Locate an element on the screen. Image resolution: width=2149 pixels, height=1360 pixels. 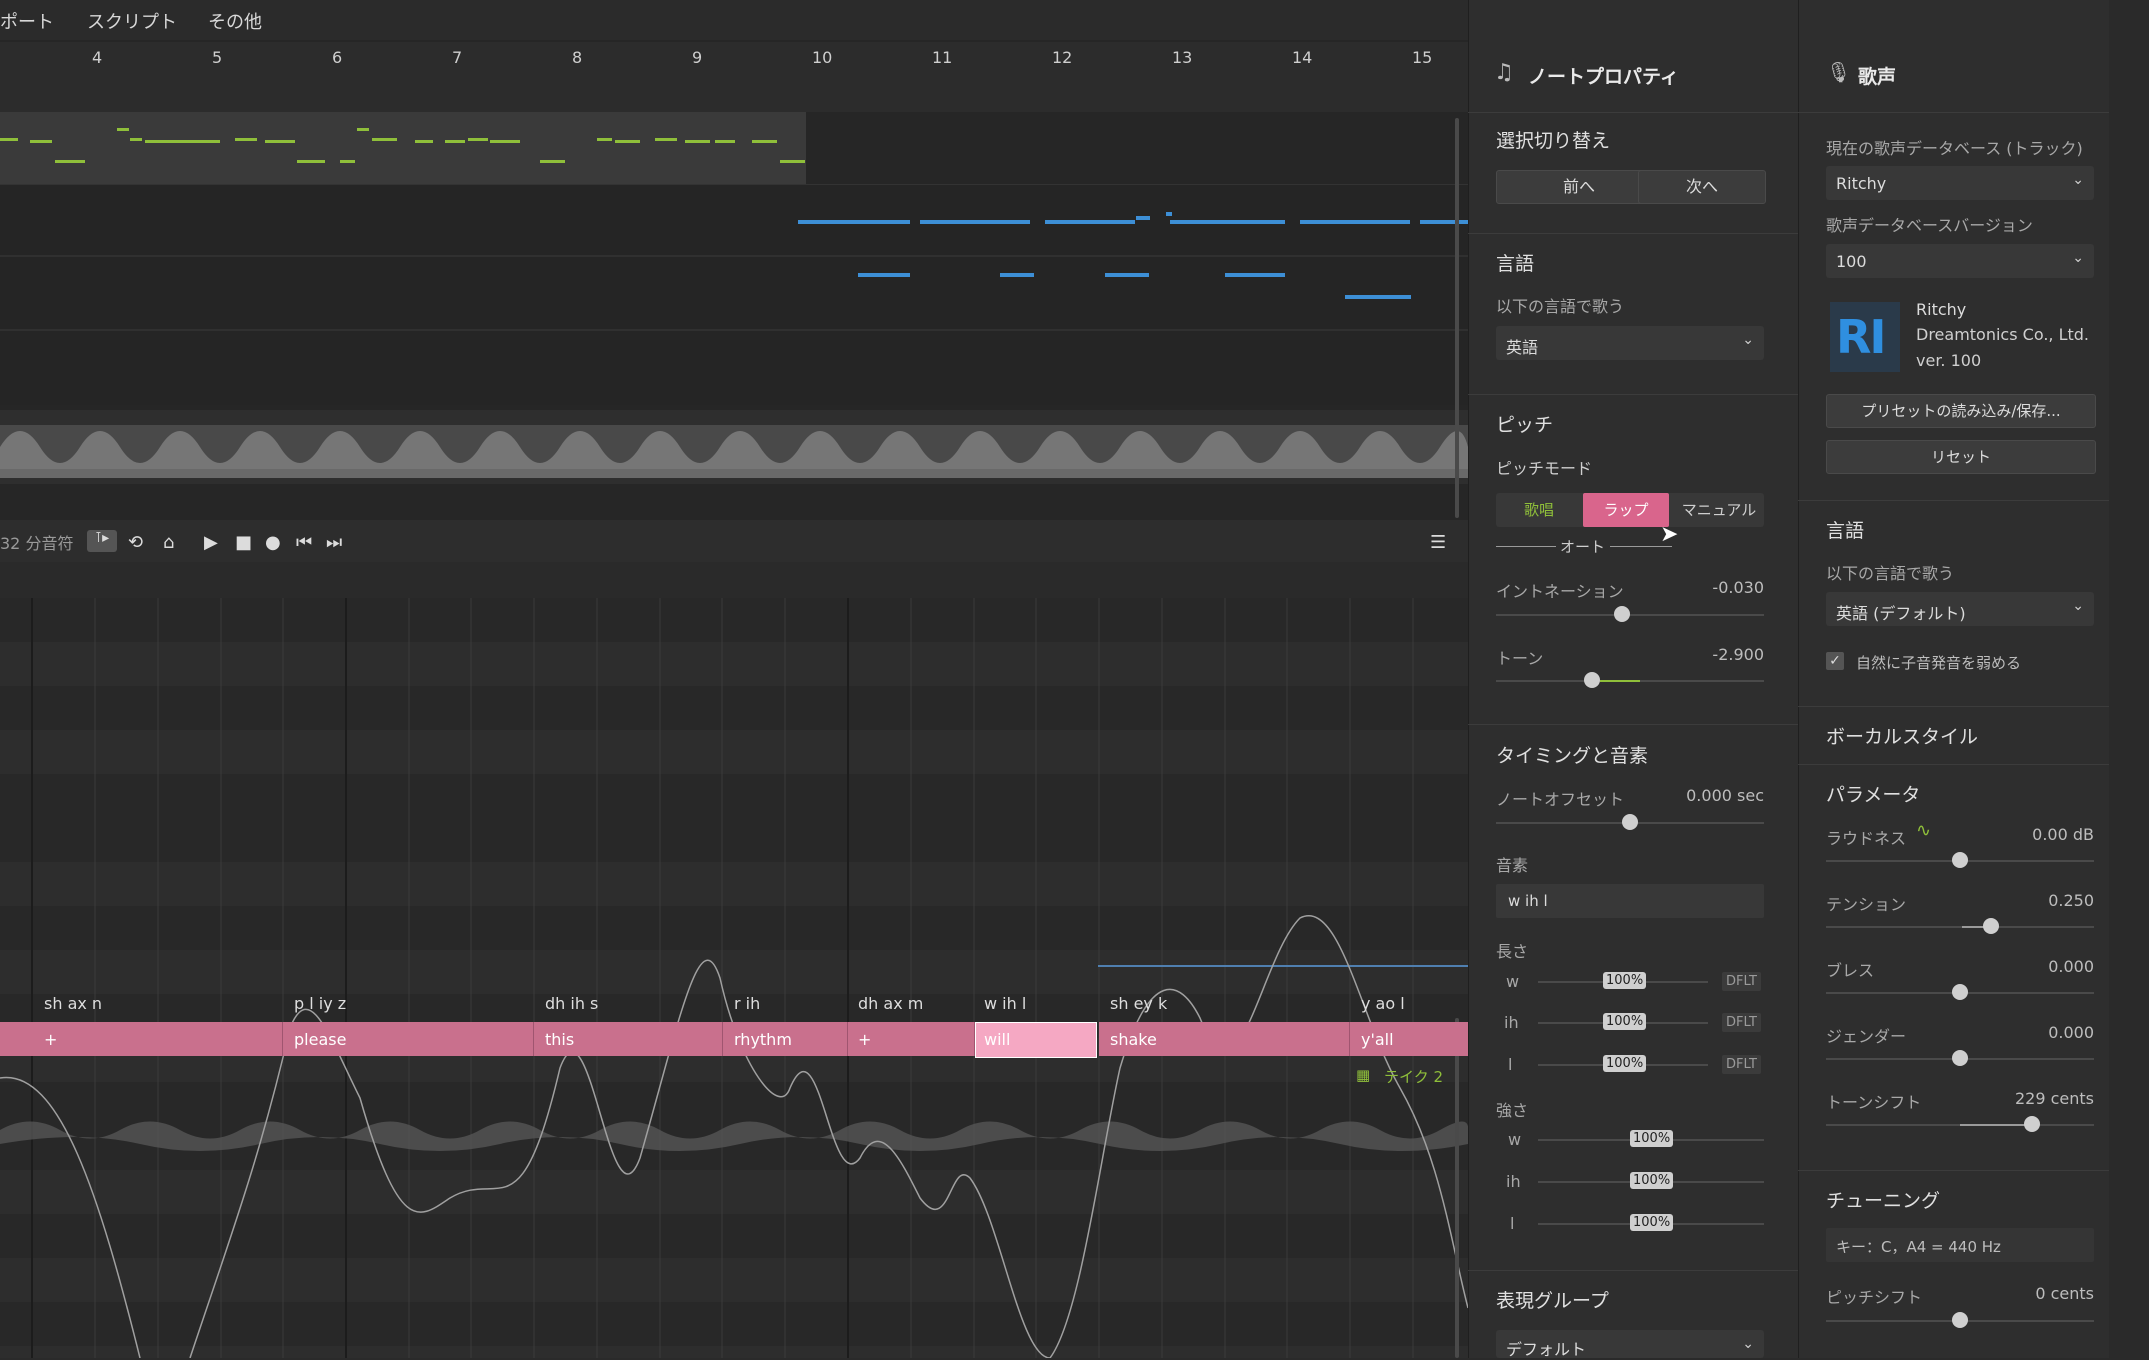
record-icon: ● is located at coordinates (273, 542).